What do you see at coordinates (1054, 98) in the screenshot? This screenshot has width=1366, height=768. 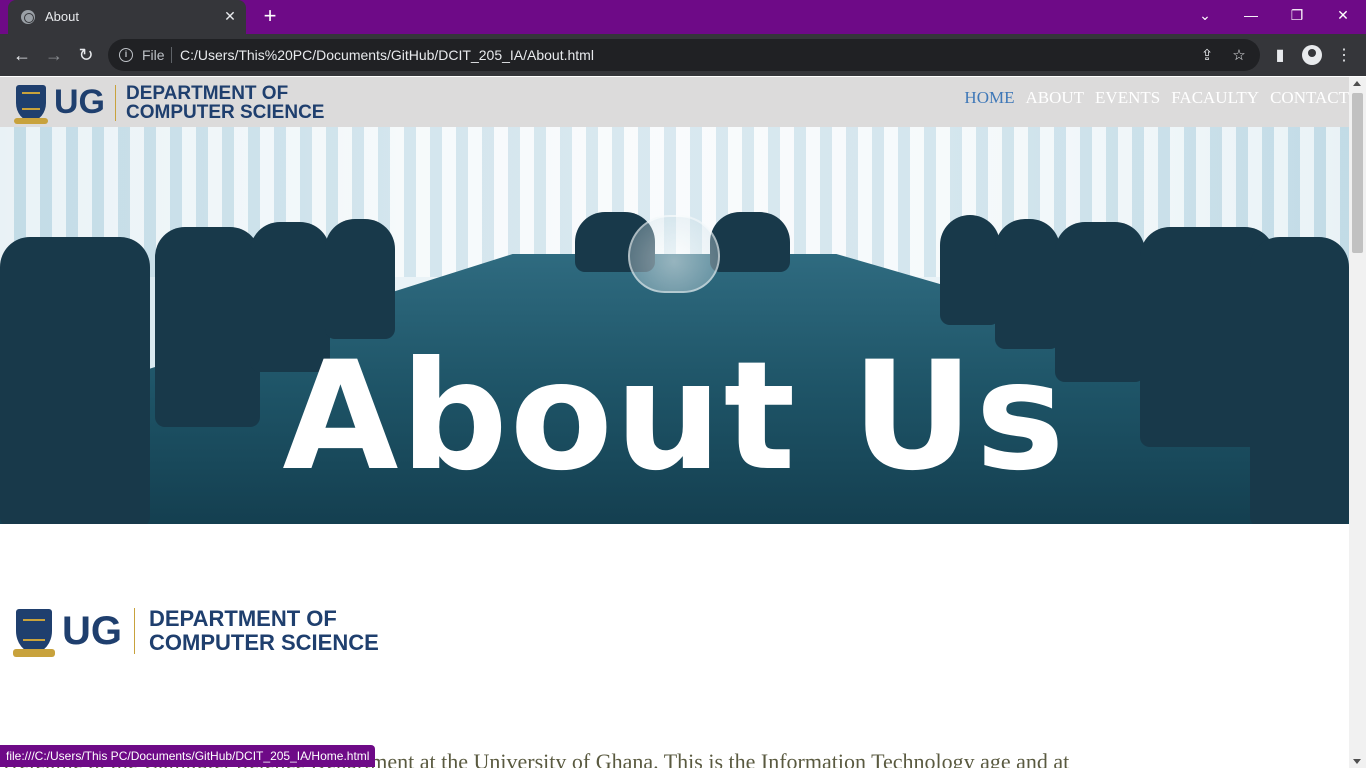 I see `nav-about: ABOUT` at bounding box center [1054, 98].